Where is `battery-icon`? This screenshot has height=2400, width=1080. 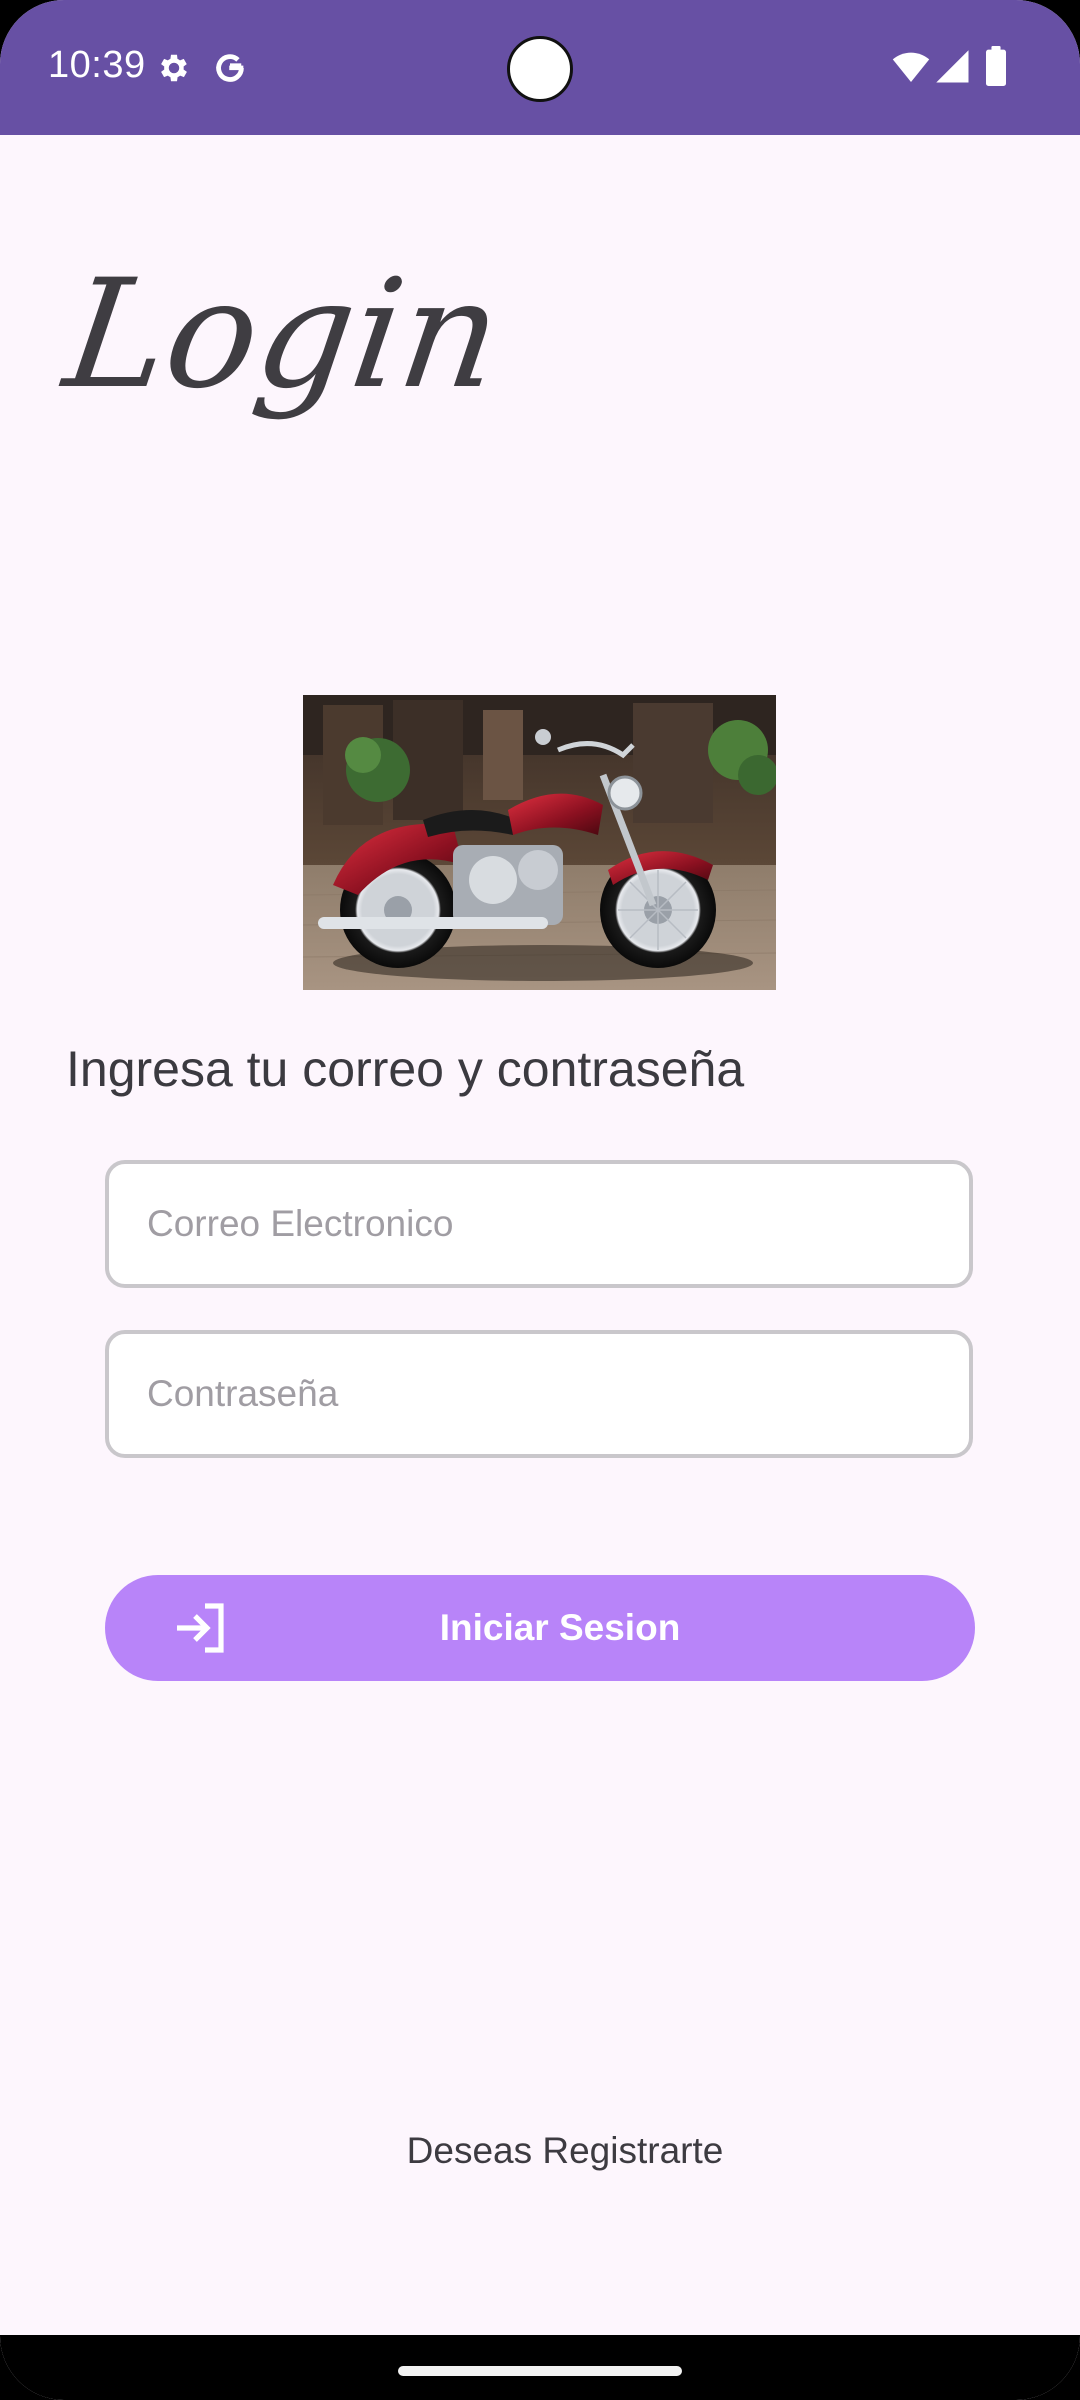
battery-icon is located at coordinates (996, 66).